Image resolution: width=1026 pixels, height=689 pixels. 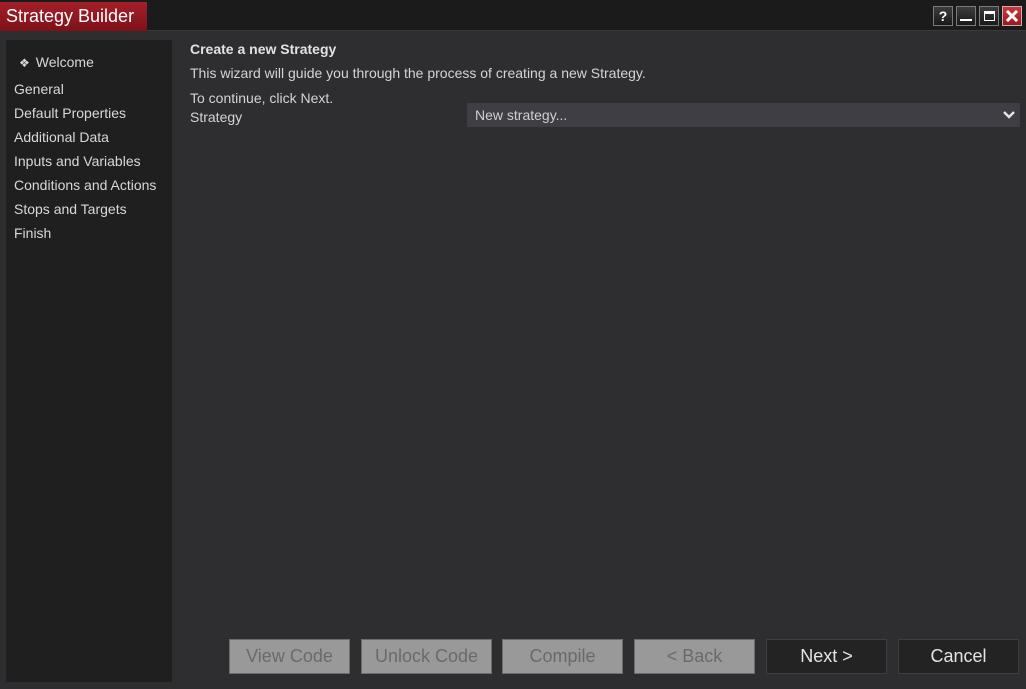 I want to click on minimize-icon, so click(x=966, y=20).